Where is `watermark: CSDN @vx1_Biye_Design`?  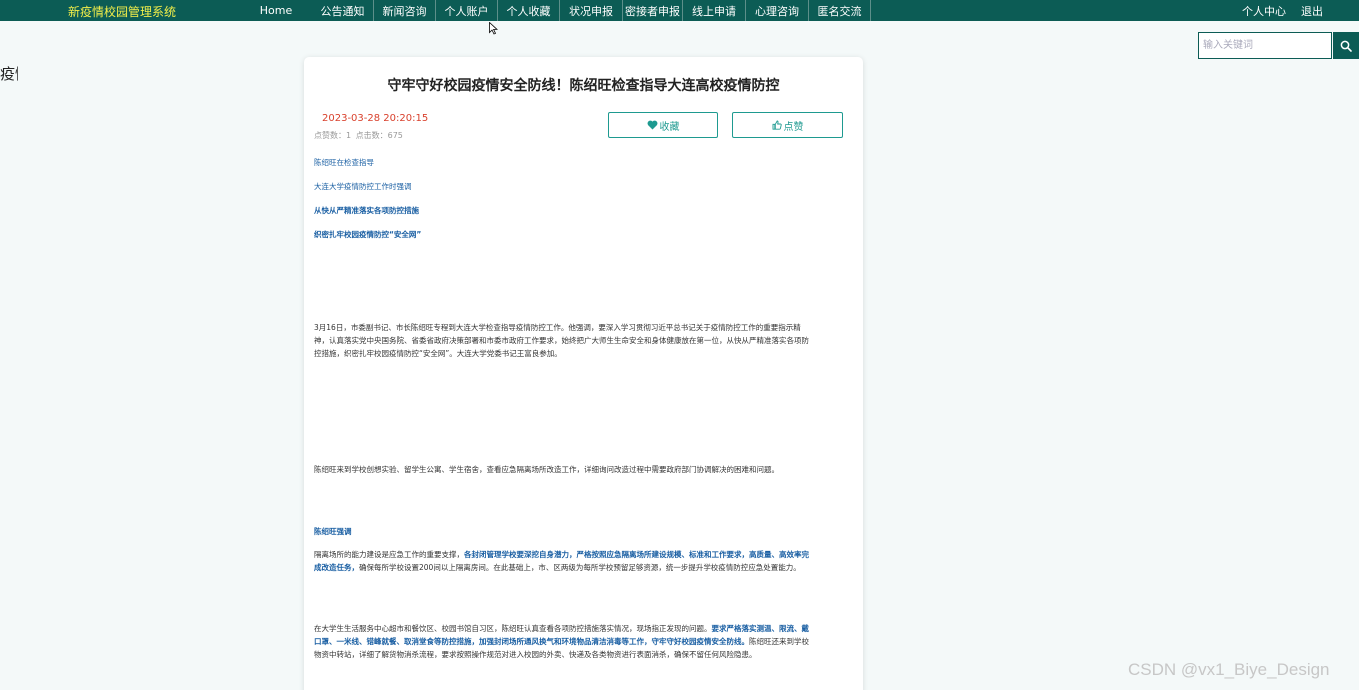
watermark: CSDN @vx1_Biye_Design is located at coordinates (1229, 669).